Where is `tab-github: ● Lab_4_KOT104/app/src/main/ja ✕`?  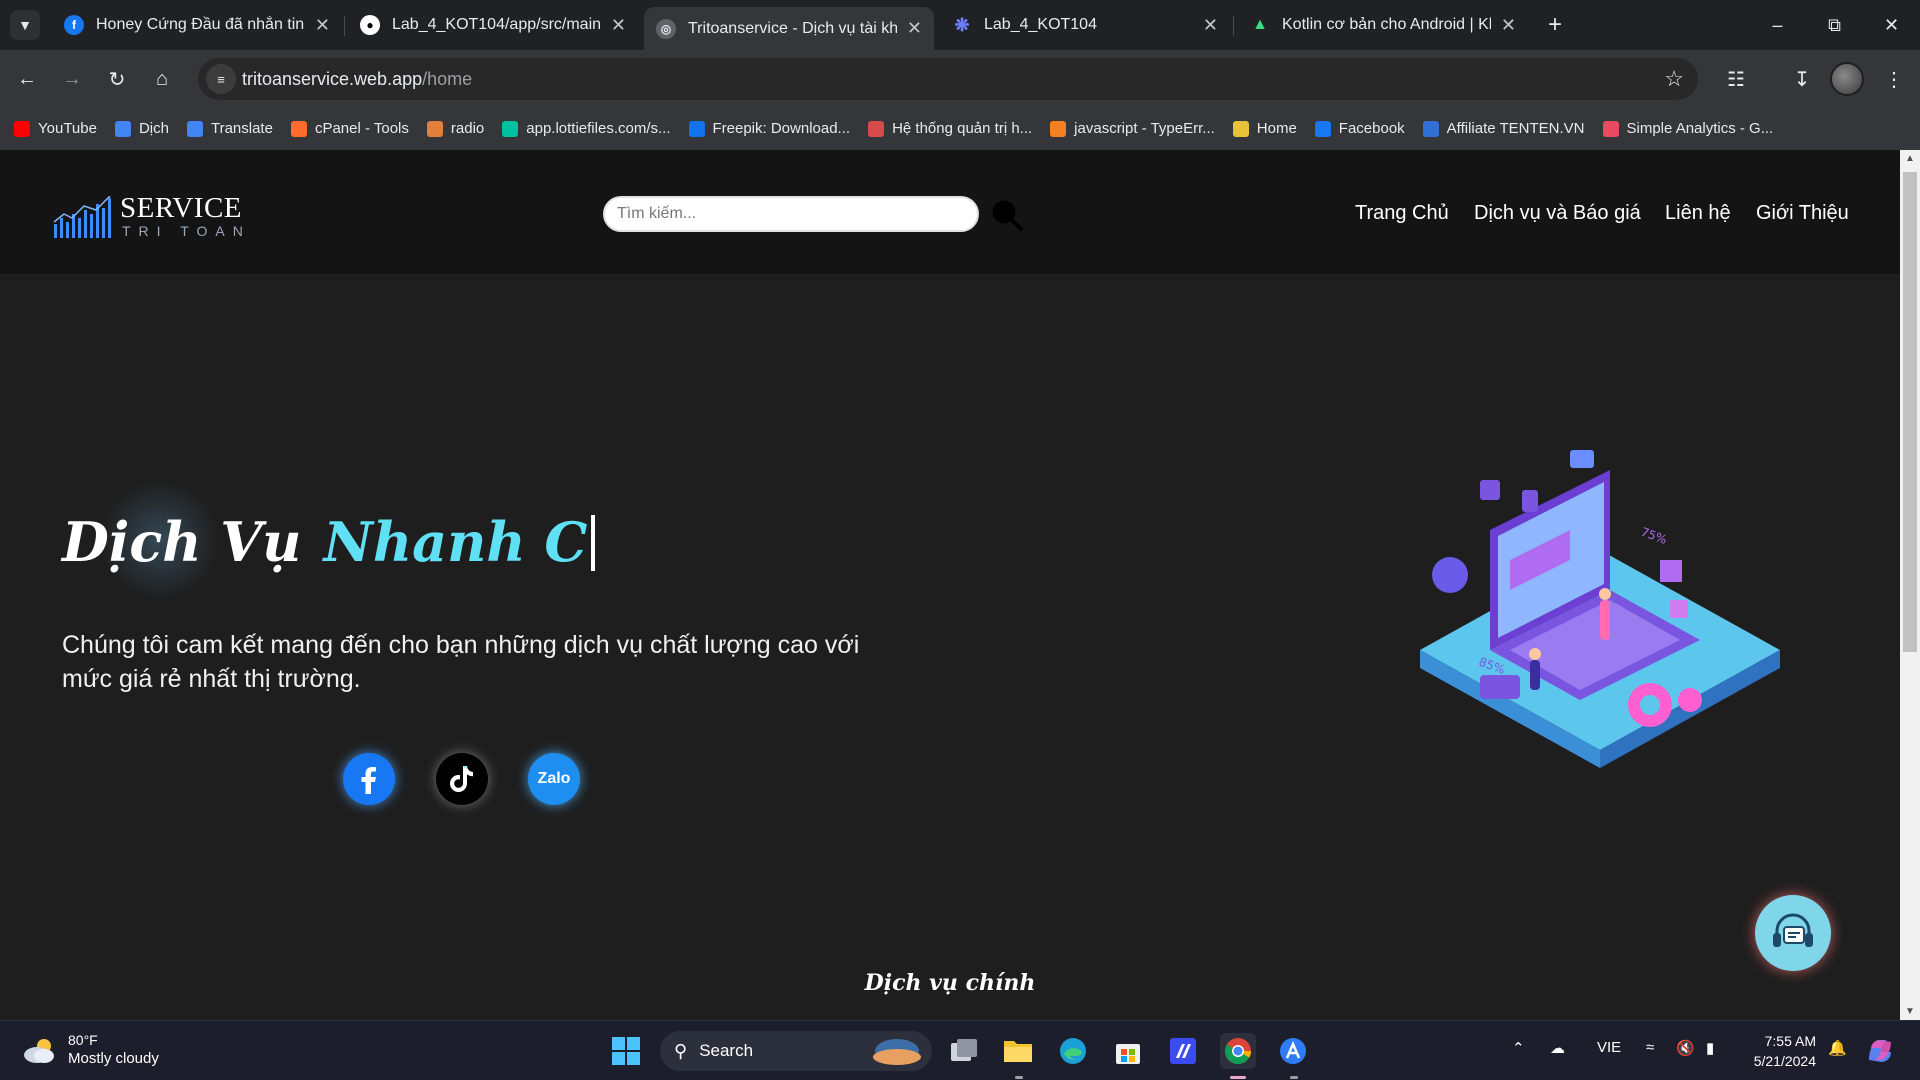
tab-github: ● Lab_4_KOT104/app/src/main/ja ✕ is located at coordinates (493, 25).